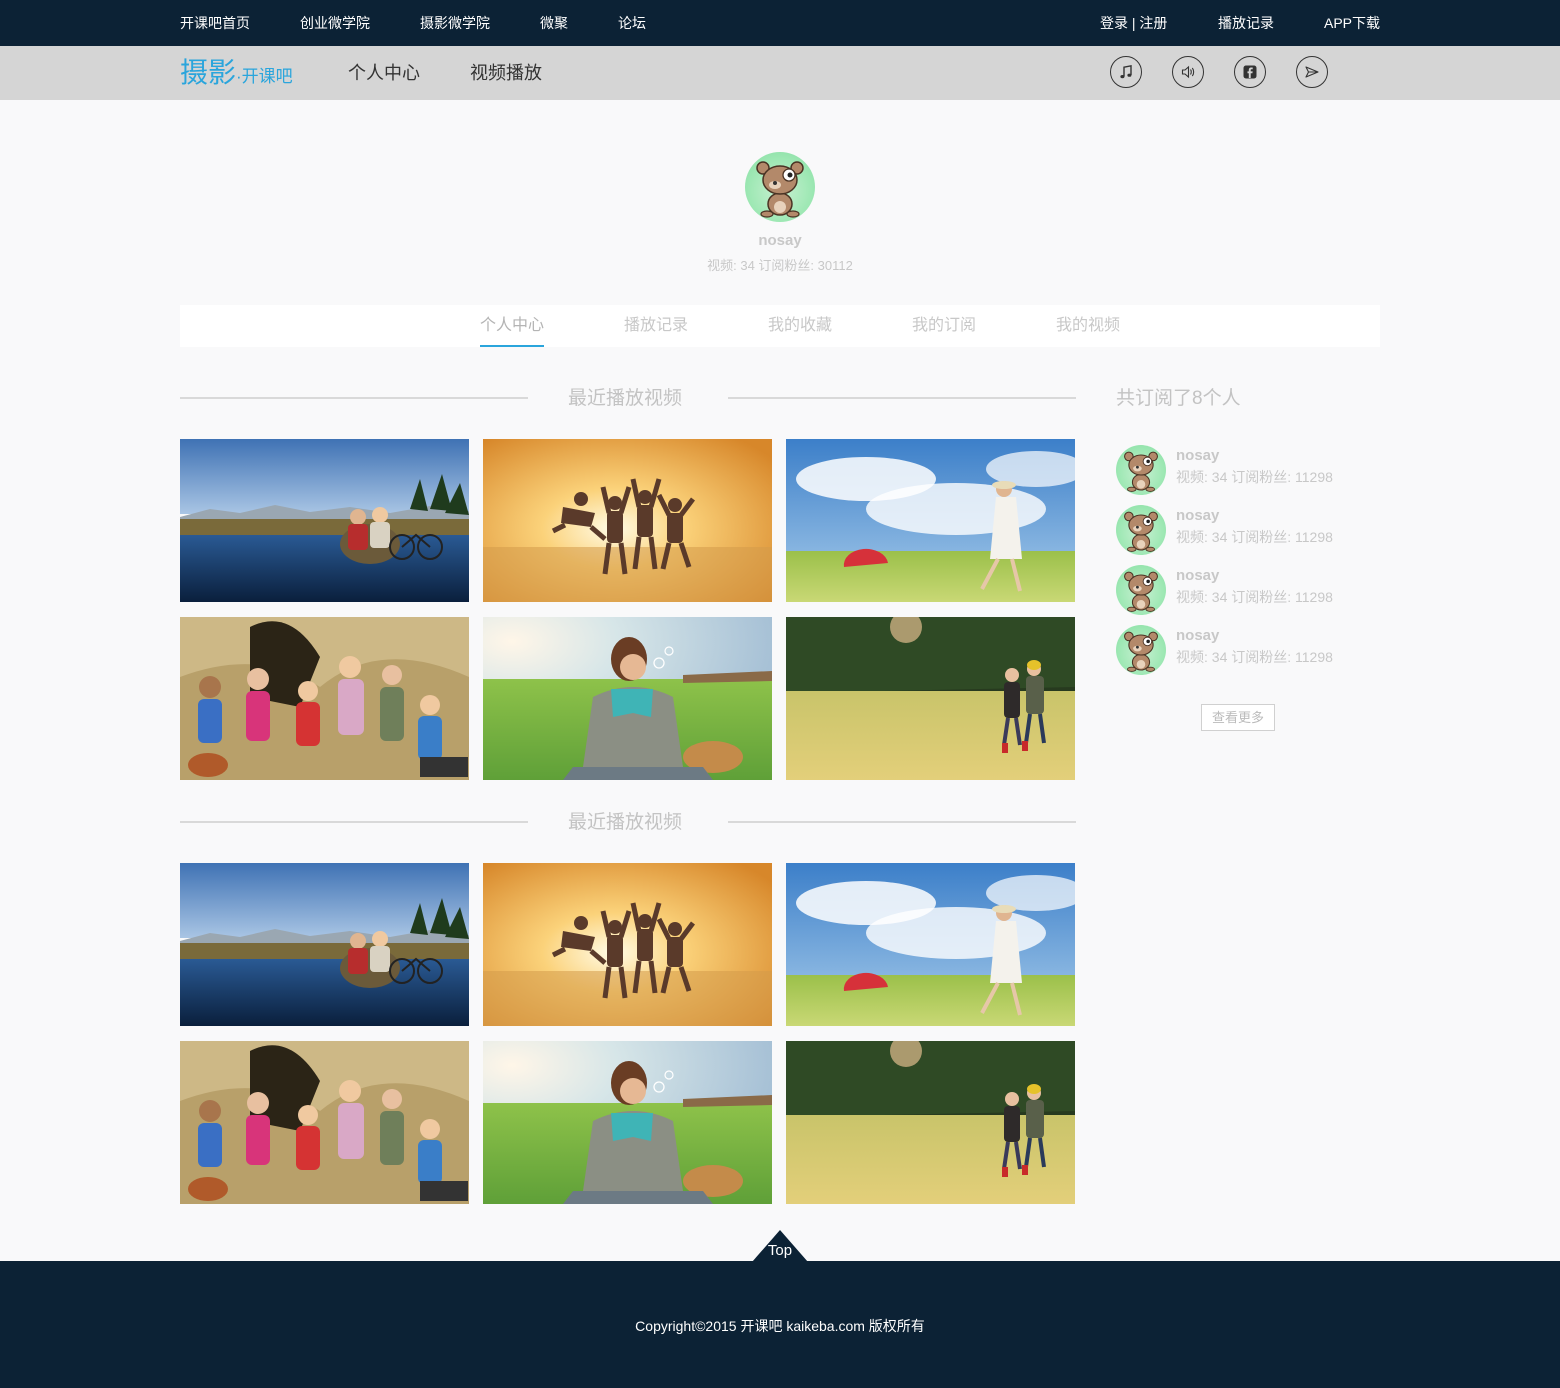 This screenshot has width=1560, height=1388. I want to click on volume-icon, so click(1188, 72).